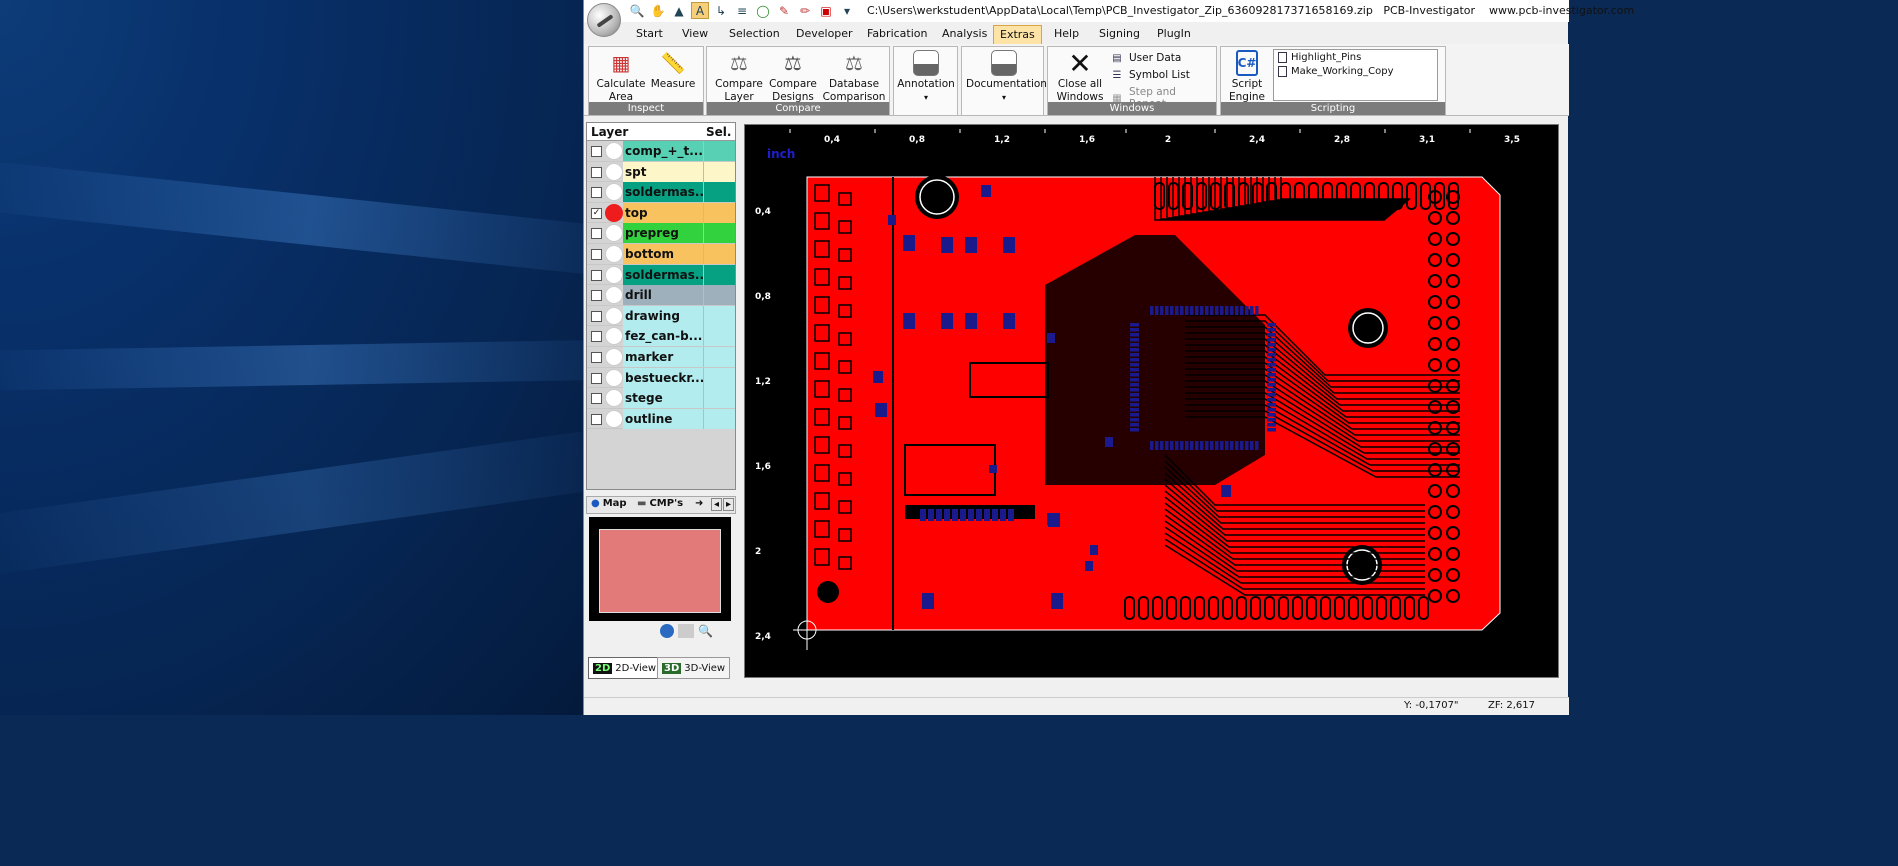  I want to click on pdf-icon: ▣, so click(826, 10).